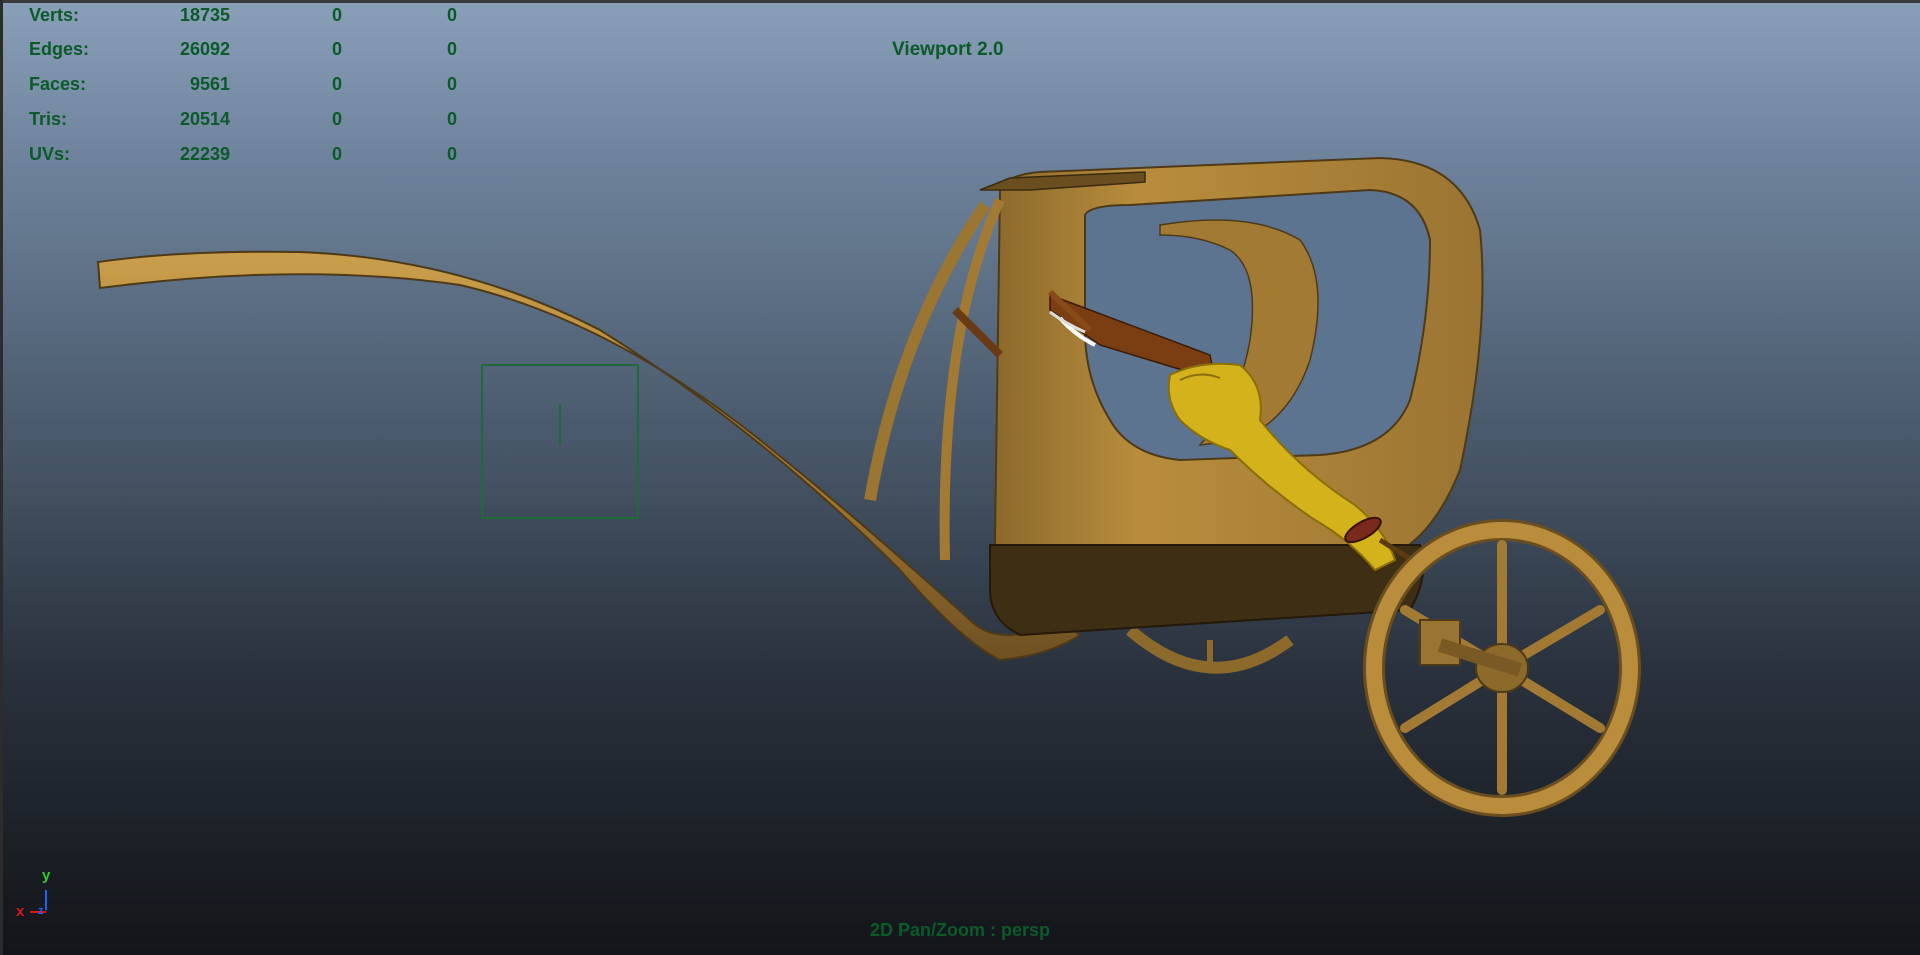 This screenshot has height=955, width=1920. I want to click on axis-gizmo: y x z, so click(33, 892).